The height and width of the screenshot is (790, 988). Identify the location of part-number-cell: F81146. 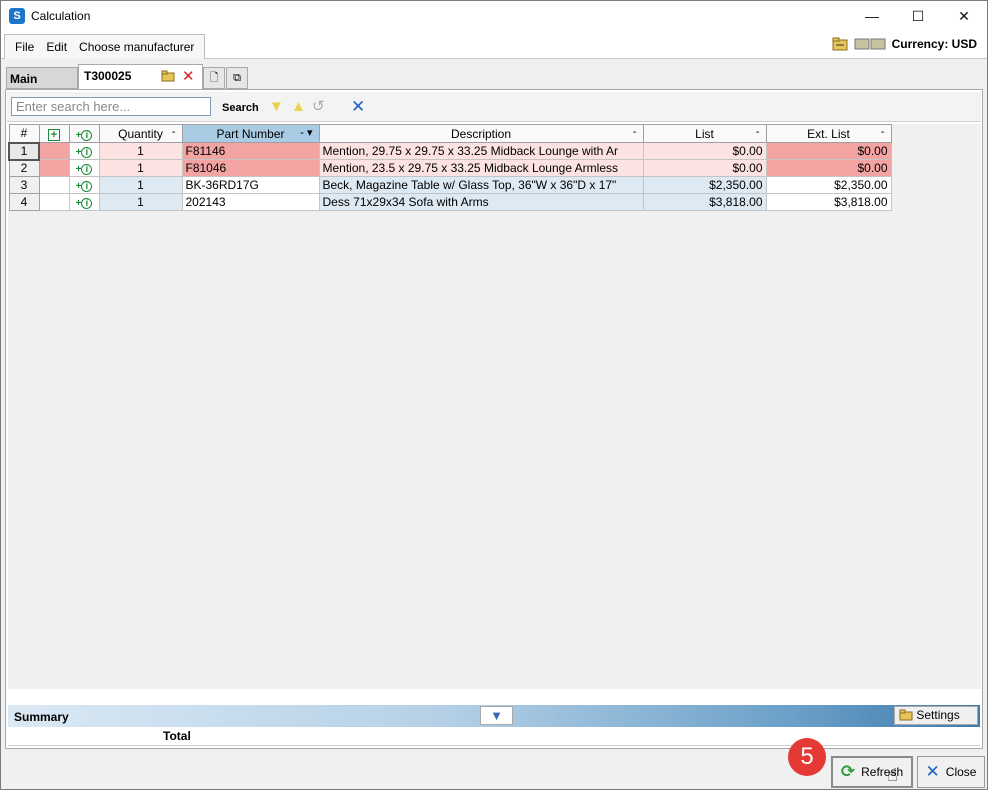
(250, 151).